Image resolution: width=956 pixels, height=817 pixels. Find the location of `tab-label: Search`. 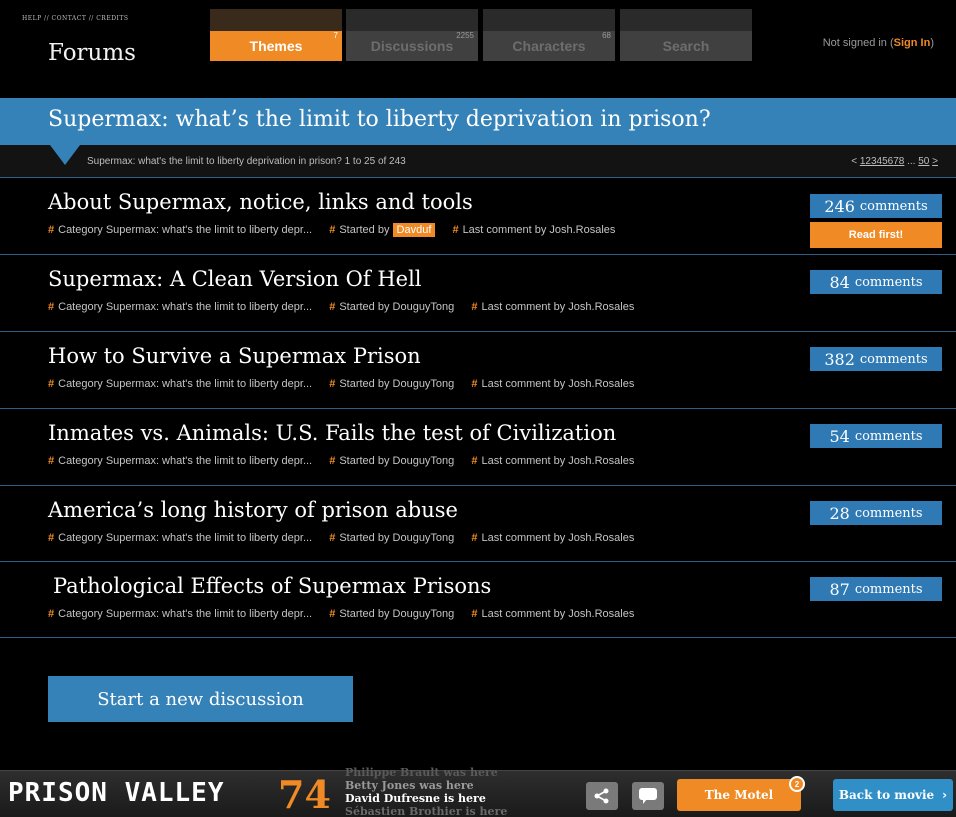

tab-label: Search is located at coordinates (686, 46).